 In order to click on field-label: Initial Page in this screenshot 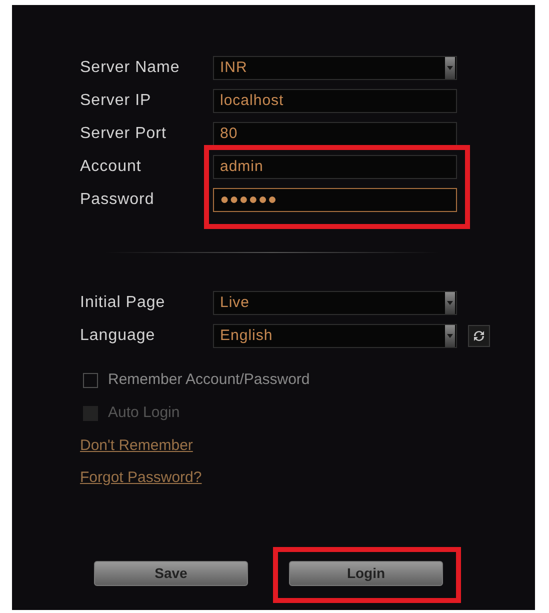, I will do `click(123, 303)`.